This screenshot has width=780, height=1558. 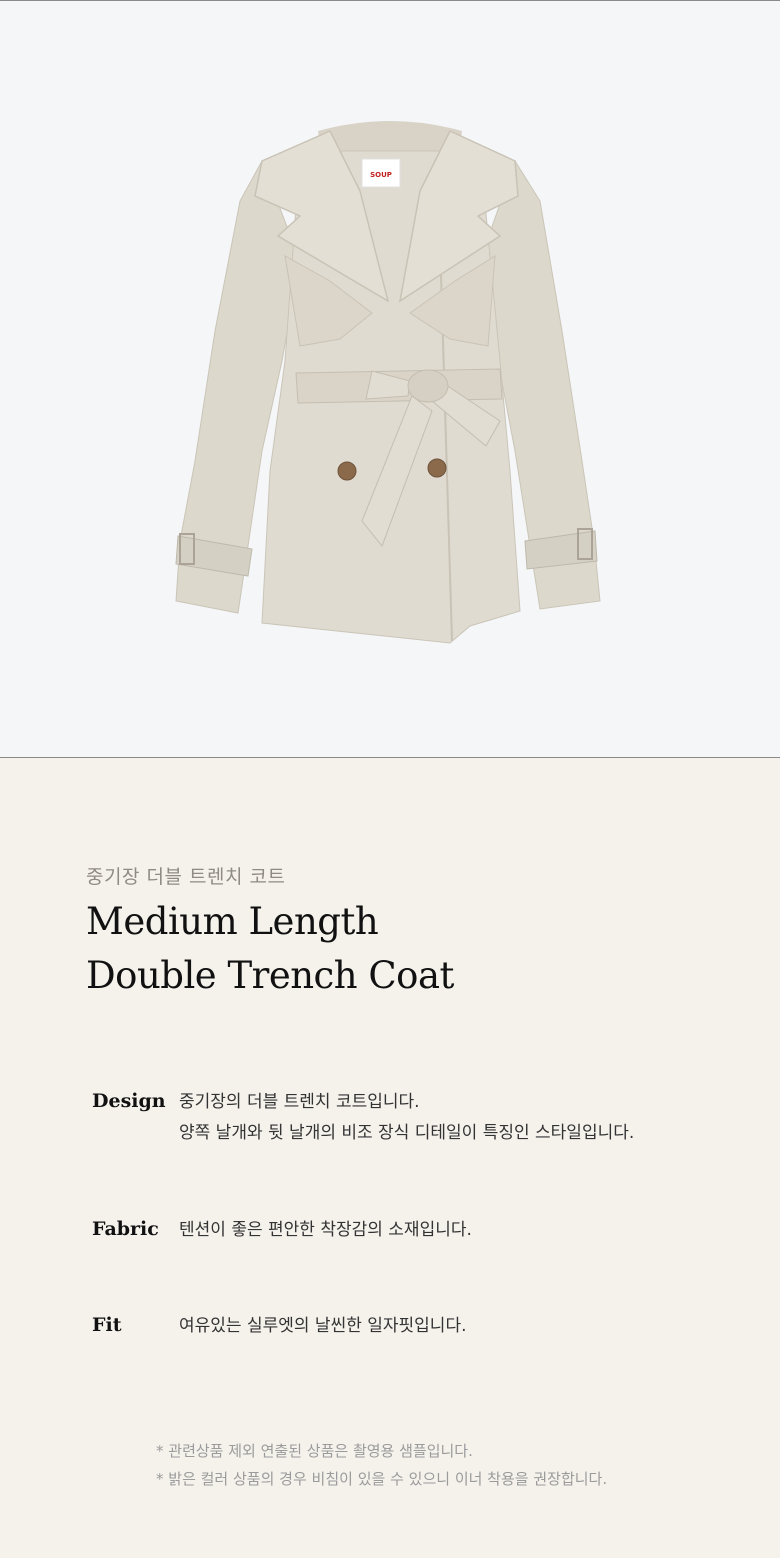 What do you see at coordinates (381, 175) in the screenshot?
I see `brand-tag: SOUP` at bounding box center [381, 175].